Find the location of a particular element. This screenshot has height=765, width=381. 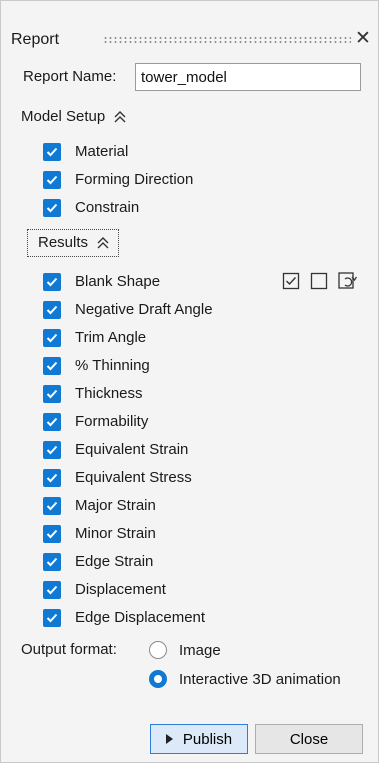

uncheck-all-icon is located at coordinates (319, 281).